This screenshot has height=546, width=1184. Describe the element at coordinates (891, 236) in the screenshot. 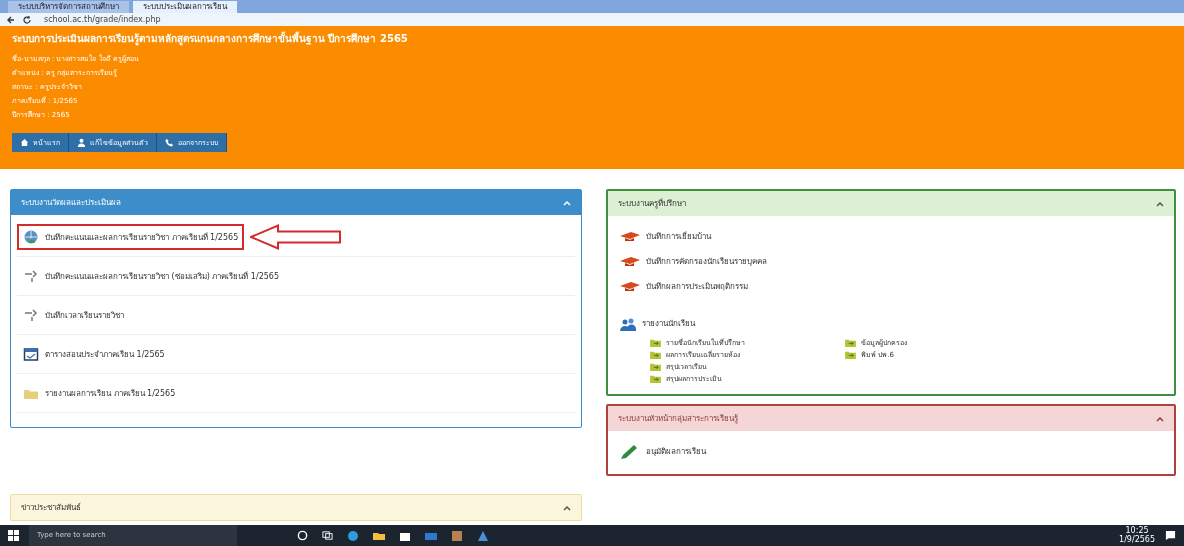

I see `menu-link: บันทึกการเยี่ยมบ้าน` at that location.